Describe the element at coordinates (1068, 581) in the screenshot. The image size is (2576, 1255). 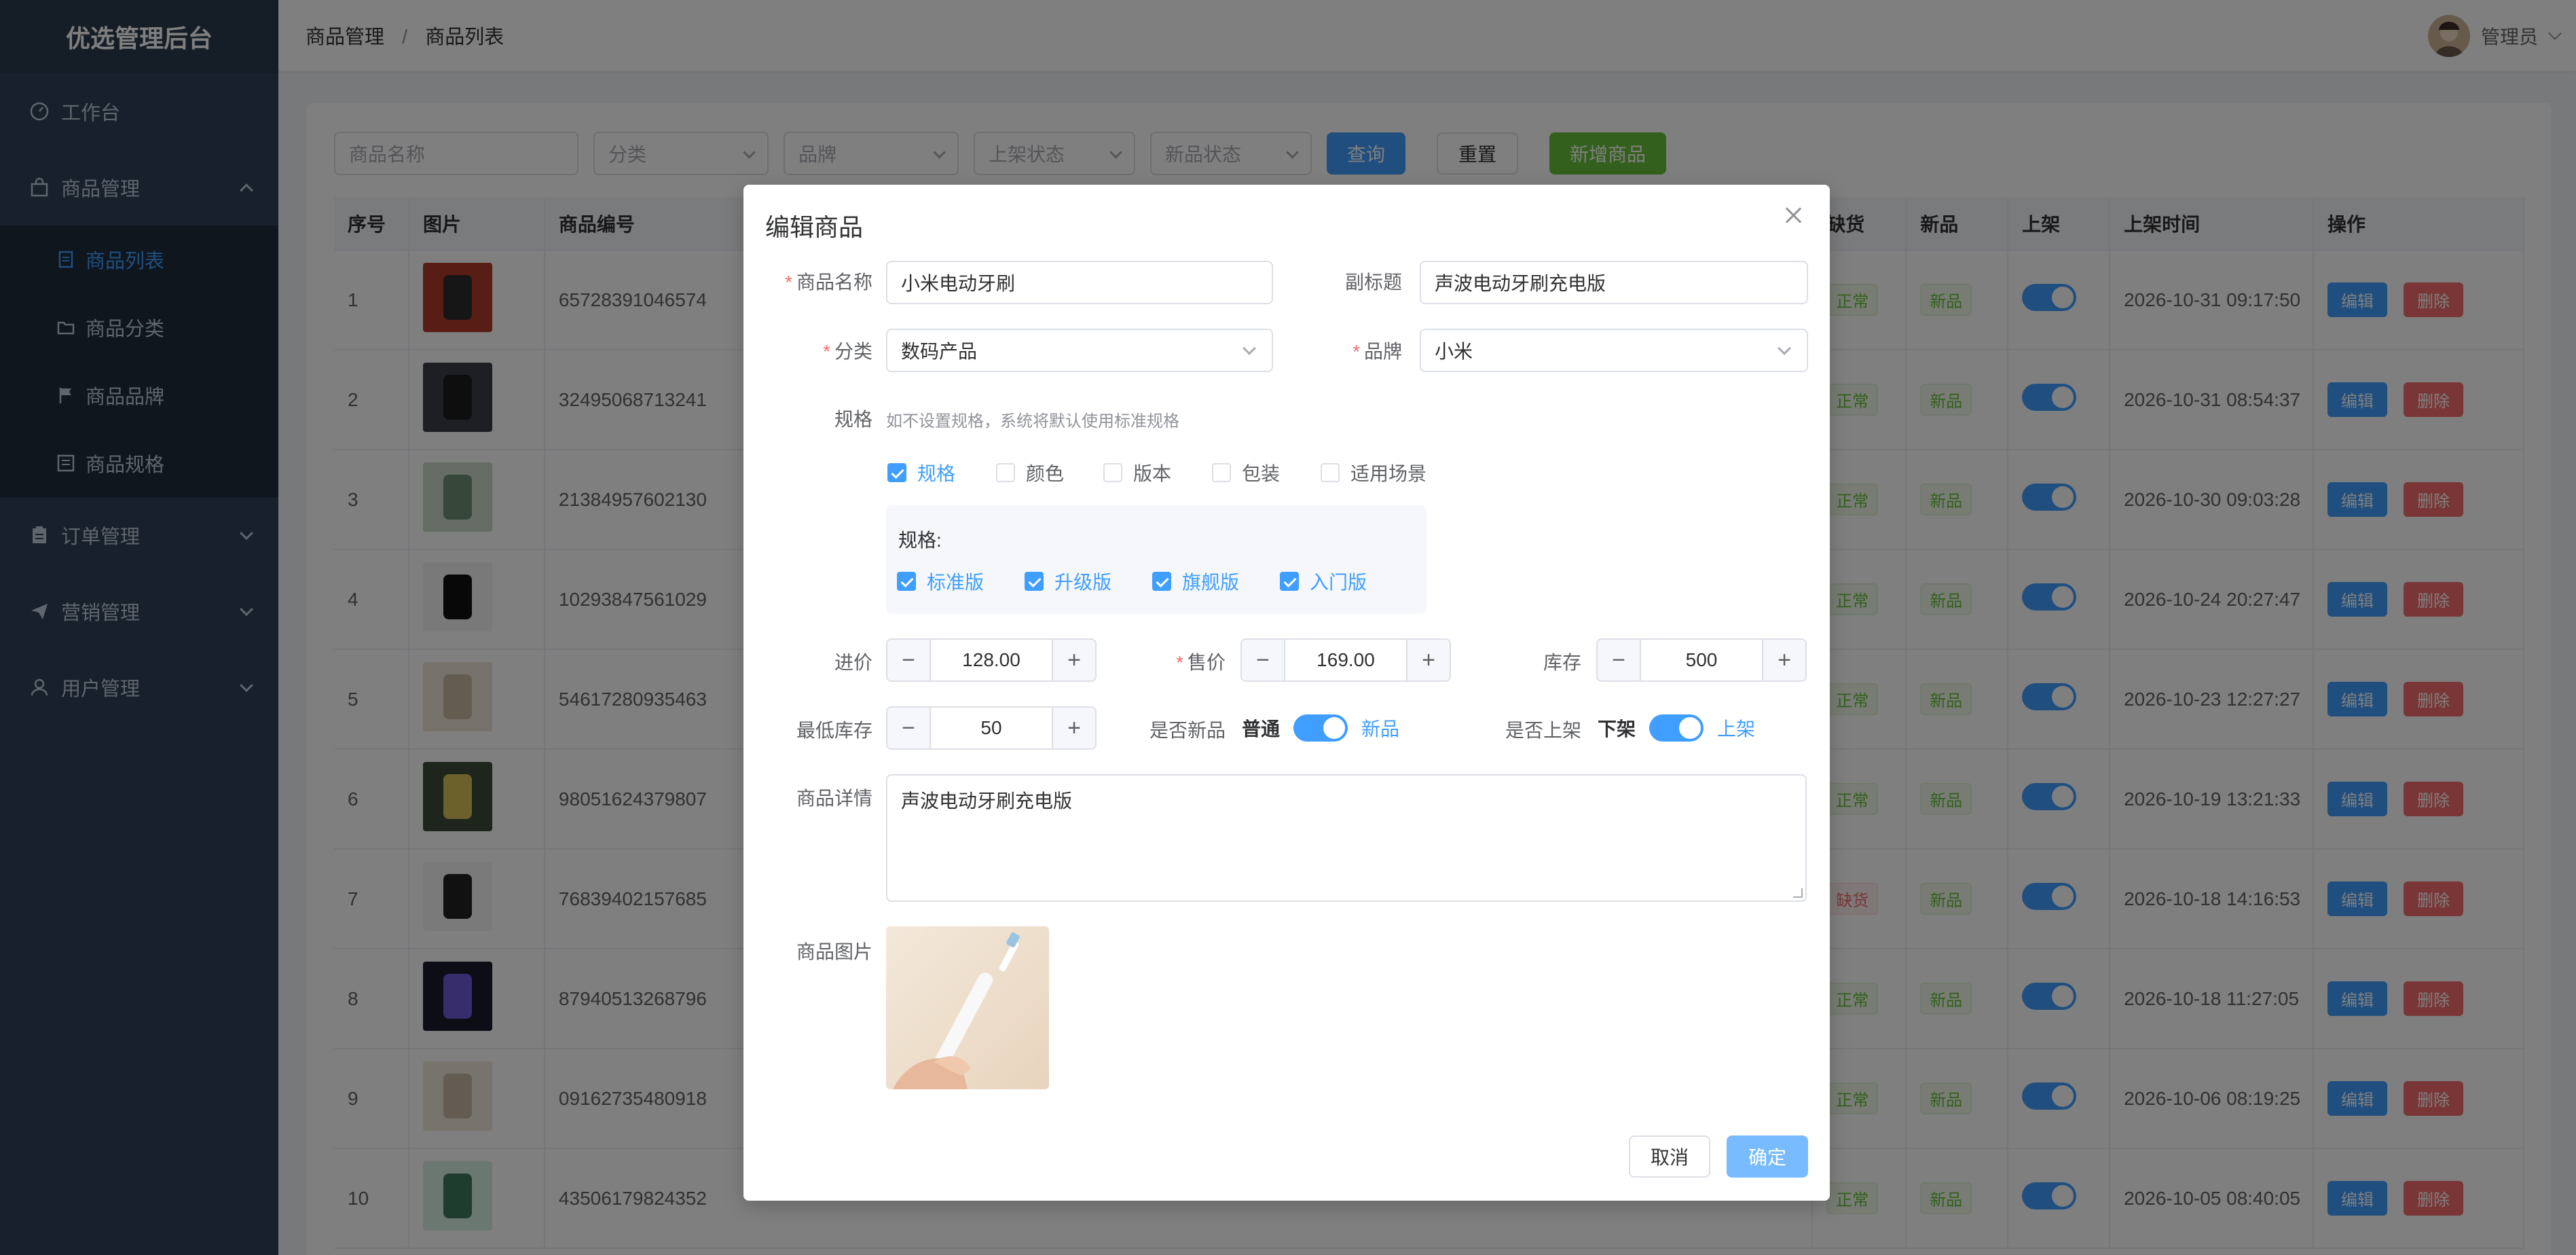
I see `spec-value-upgrade: 升级版` at that location.